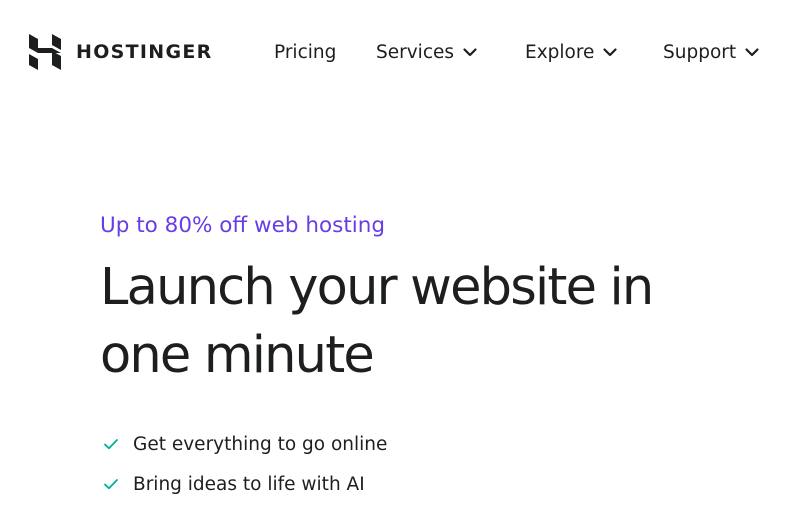 This screenshot has width=796, height=521. I want to click on hostinger-logo-icon, so click(45, 52).